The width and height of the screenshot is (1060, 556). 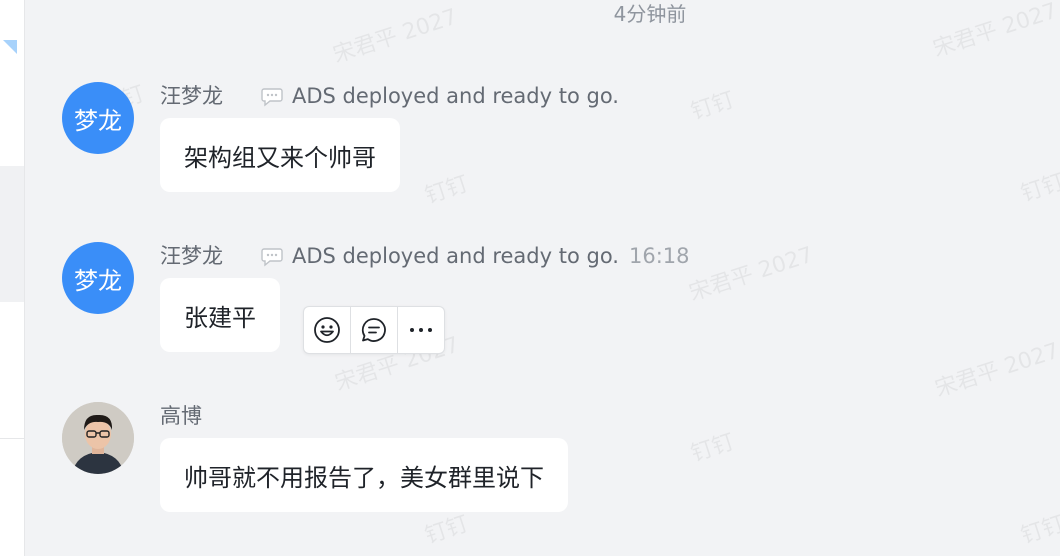 What do you see at coordinates (650, 14) in the screenshot?
I see `time-divider: 4分钟前` at bounding box center [650, 14].